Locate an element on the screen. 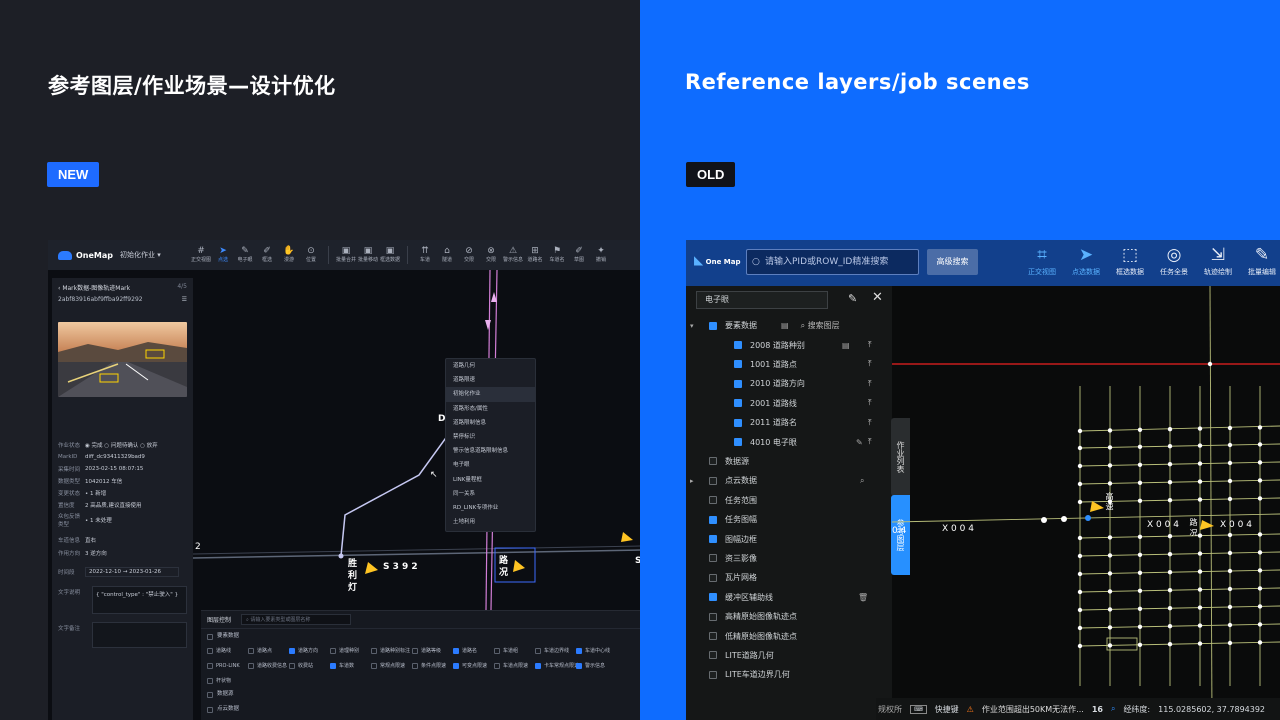 This screenshot has height=720, width=1280. layer-item: 道路点 is located at coordinates (268, 650).